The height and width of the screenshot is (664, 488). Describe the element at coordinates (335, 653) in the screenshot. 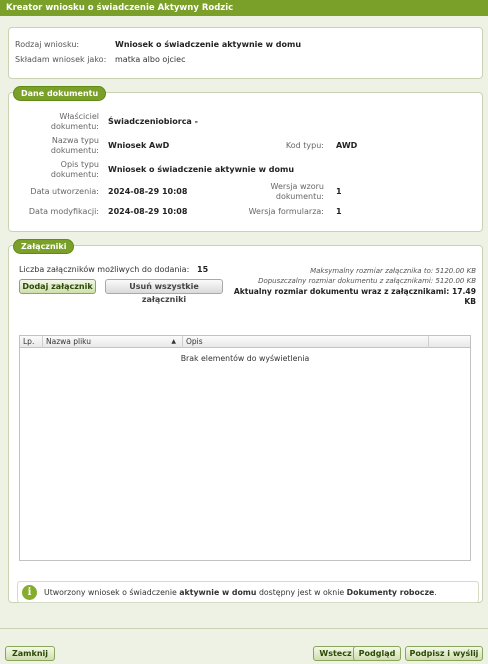

I see `back-button: Wstecz` at that location.